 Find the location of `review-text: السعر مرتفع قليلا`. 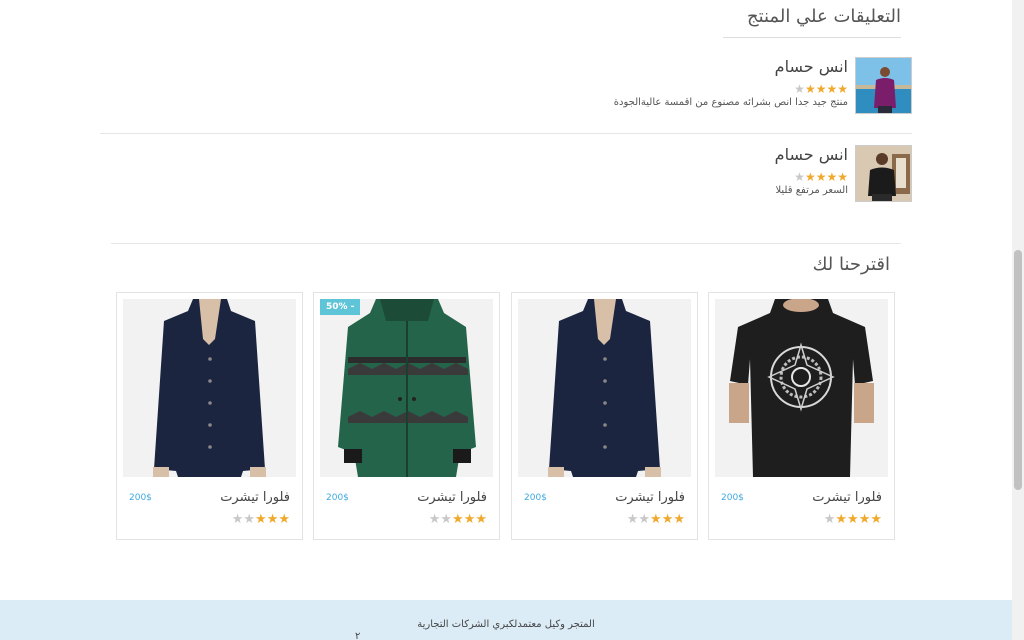

review-text: السعر مرتفع قليلا is located at coordinates (811, 190).